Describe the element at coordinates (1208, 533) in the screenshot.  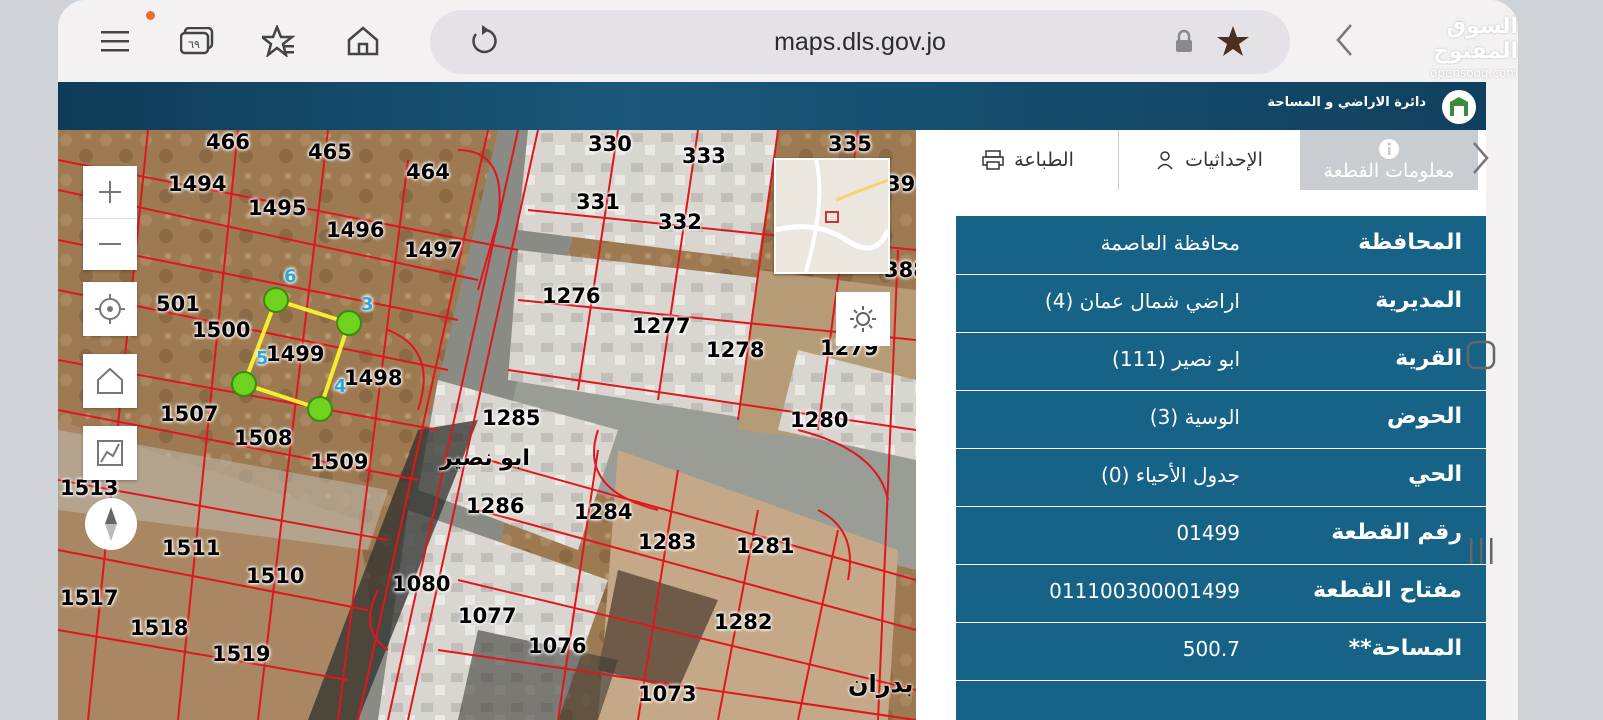
I see `info-value: 01499` at that location.